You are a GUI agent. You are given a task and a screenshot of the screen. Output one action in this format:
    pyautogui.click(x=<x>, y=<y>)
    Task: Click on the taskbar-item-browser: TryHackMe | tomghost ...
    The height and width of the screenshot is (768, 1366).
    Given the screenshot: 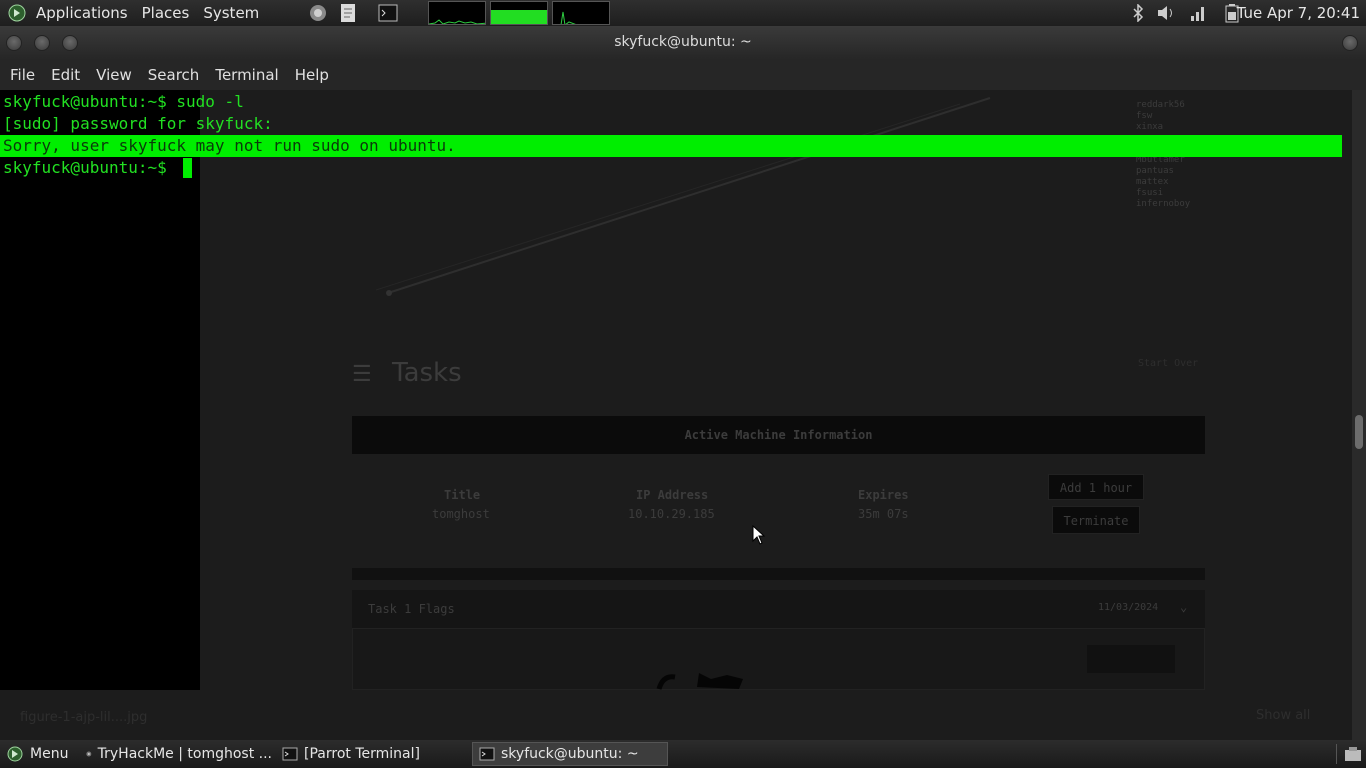 What is the action you would take?
    pyautogui.click(x=176, y=754)
    